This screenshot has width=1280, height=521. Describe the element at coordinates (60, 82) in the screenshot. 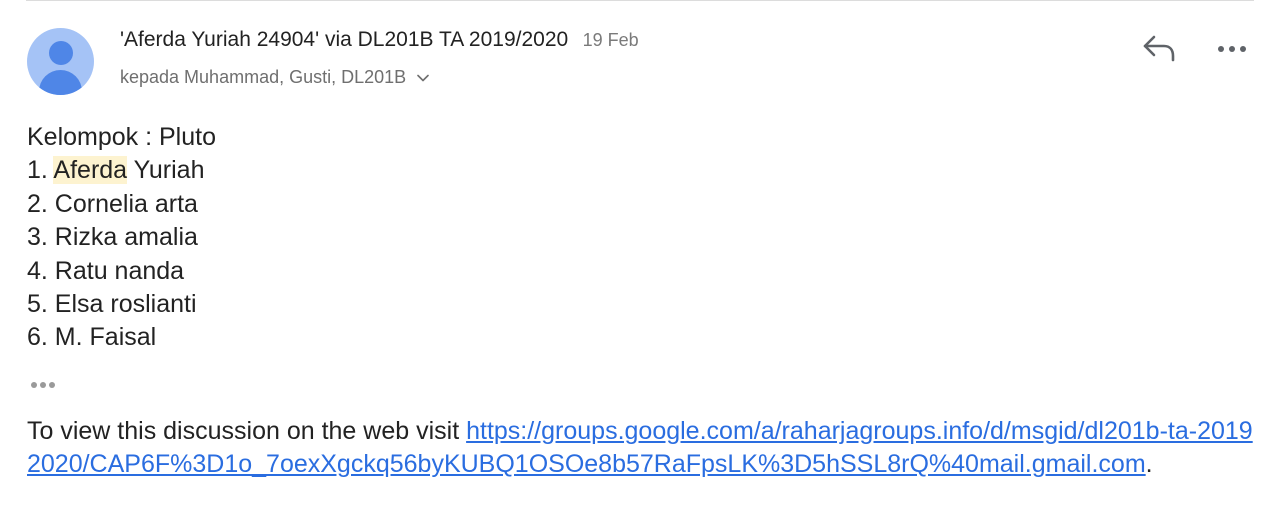

I see `avatar-body-shape` at that location.